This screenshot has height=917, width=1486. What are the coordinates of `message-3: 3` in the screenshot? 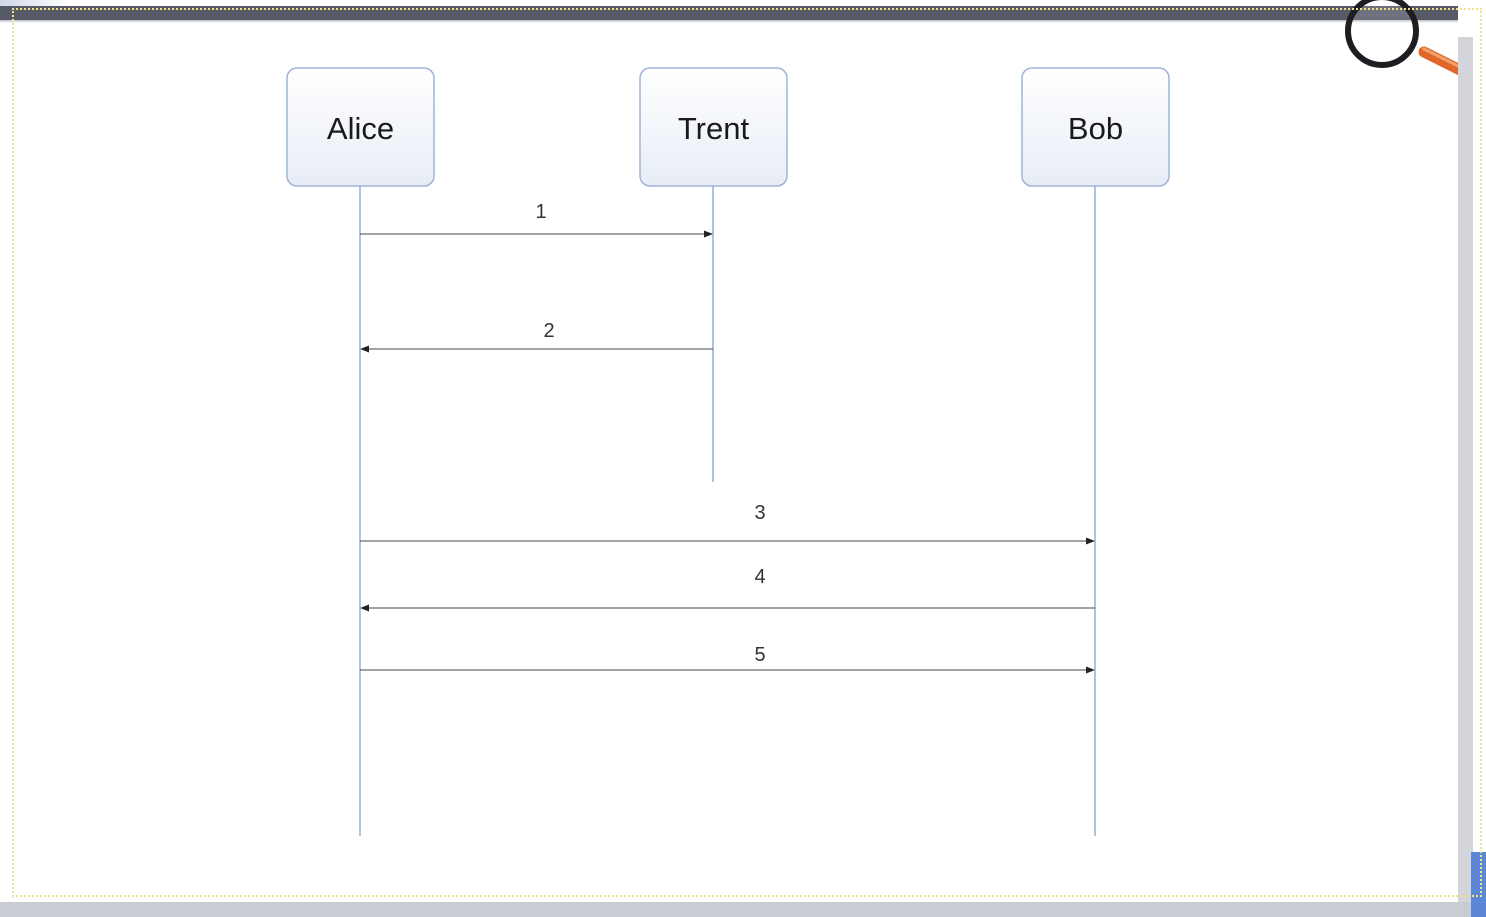 It's located at (727, 523).